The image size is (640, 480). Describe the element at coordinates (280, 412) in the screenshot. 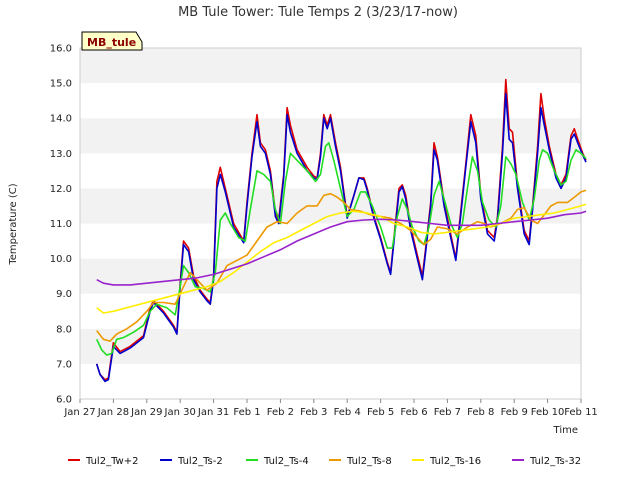

I see `x-tick-label: Feb 2` at that location.